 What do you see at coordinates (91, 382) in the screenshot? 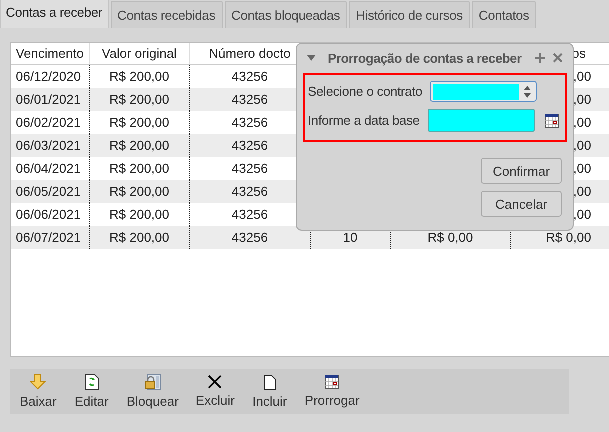
I see `document-refresh-icon` at bounding box center [91, 382].